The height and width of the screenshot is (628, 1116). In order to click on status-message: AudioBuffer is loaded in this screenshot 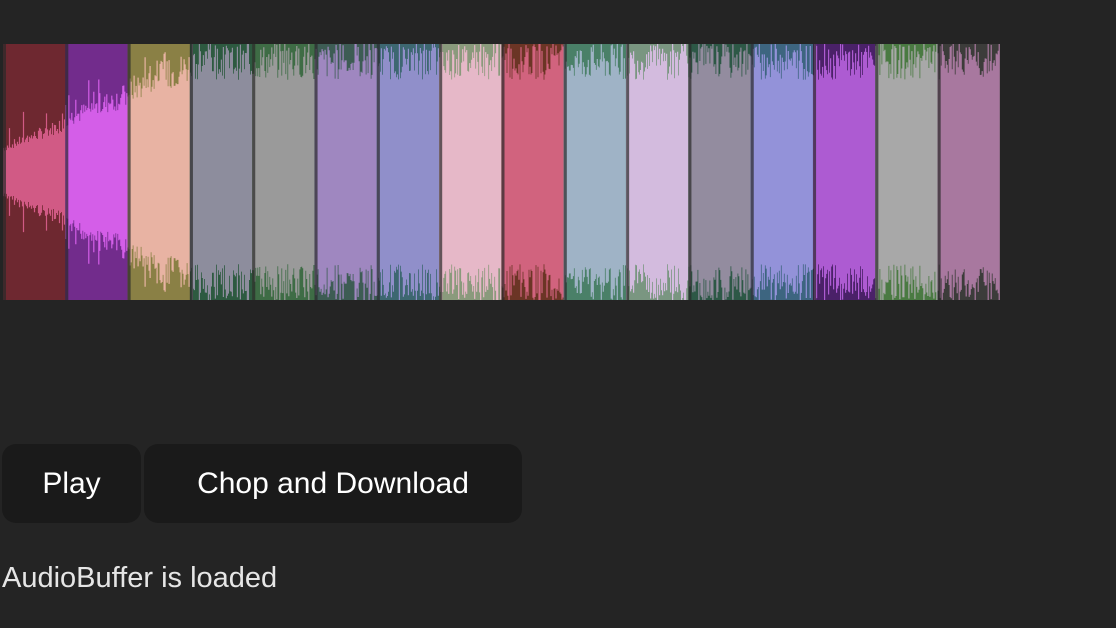, I will do `click(140, 578)`.